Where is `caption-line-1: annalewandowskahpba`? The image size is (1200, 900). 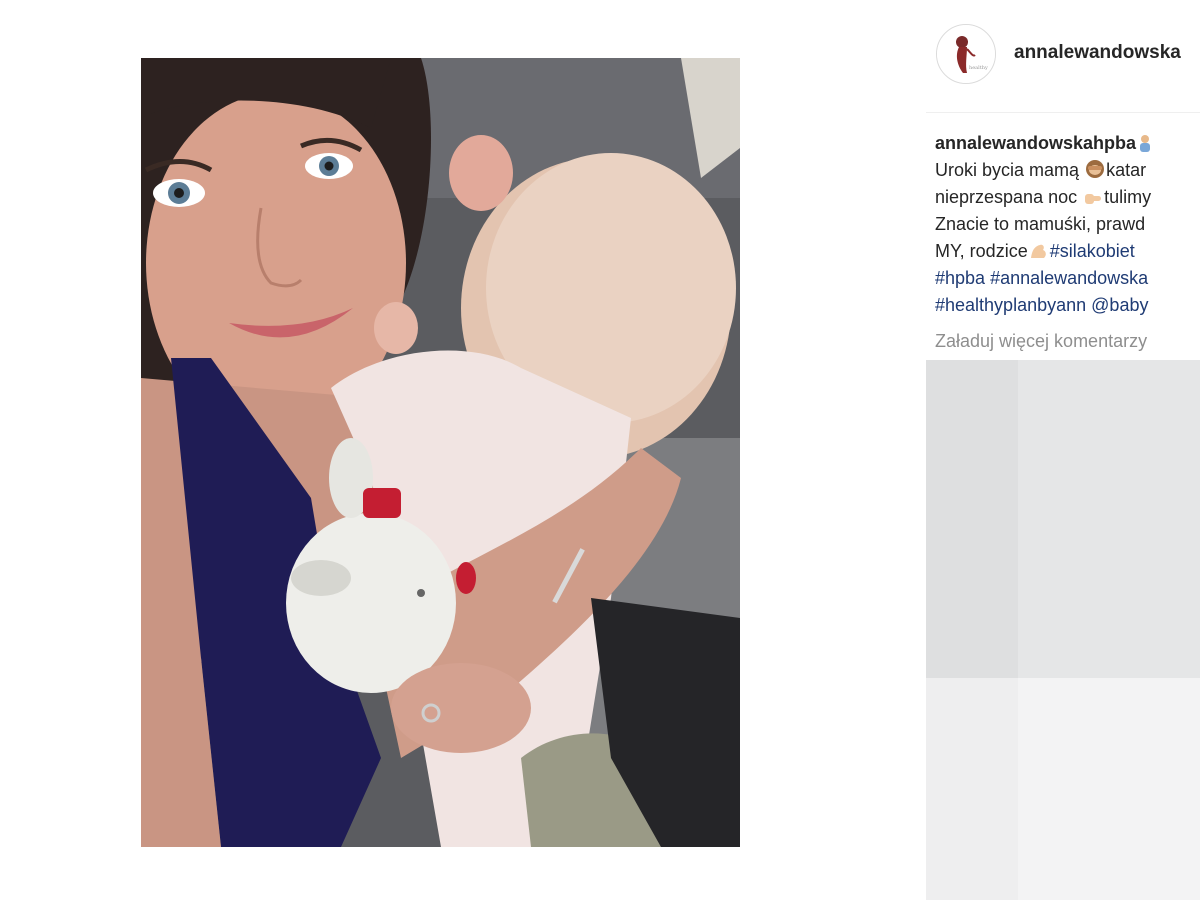 caption-line-1: annalewandowskahpba is located at coordinates (1067, 143).